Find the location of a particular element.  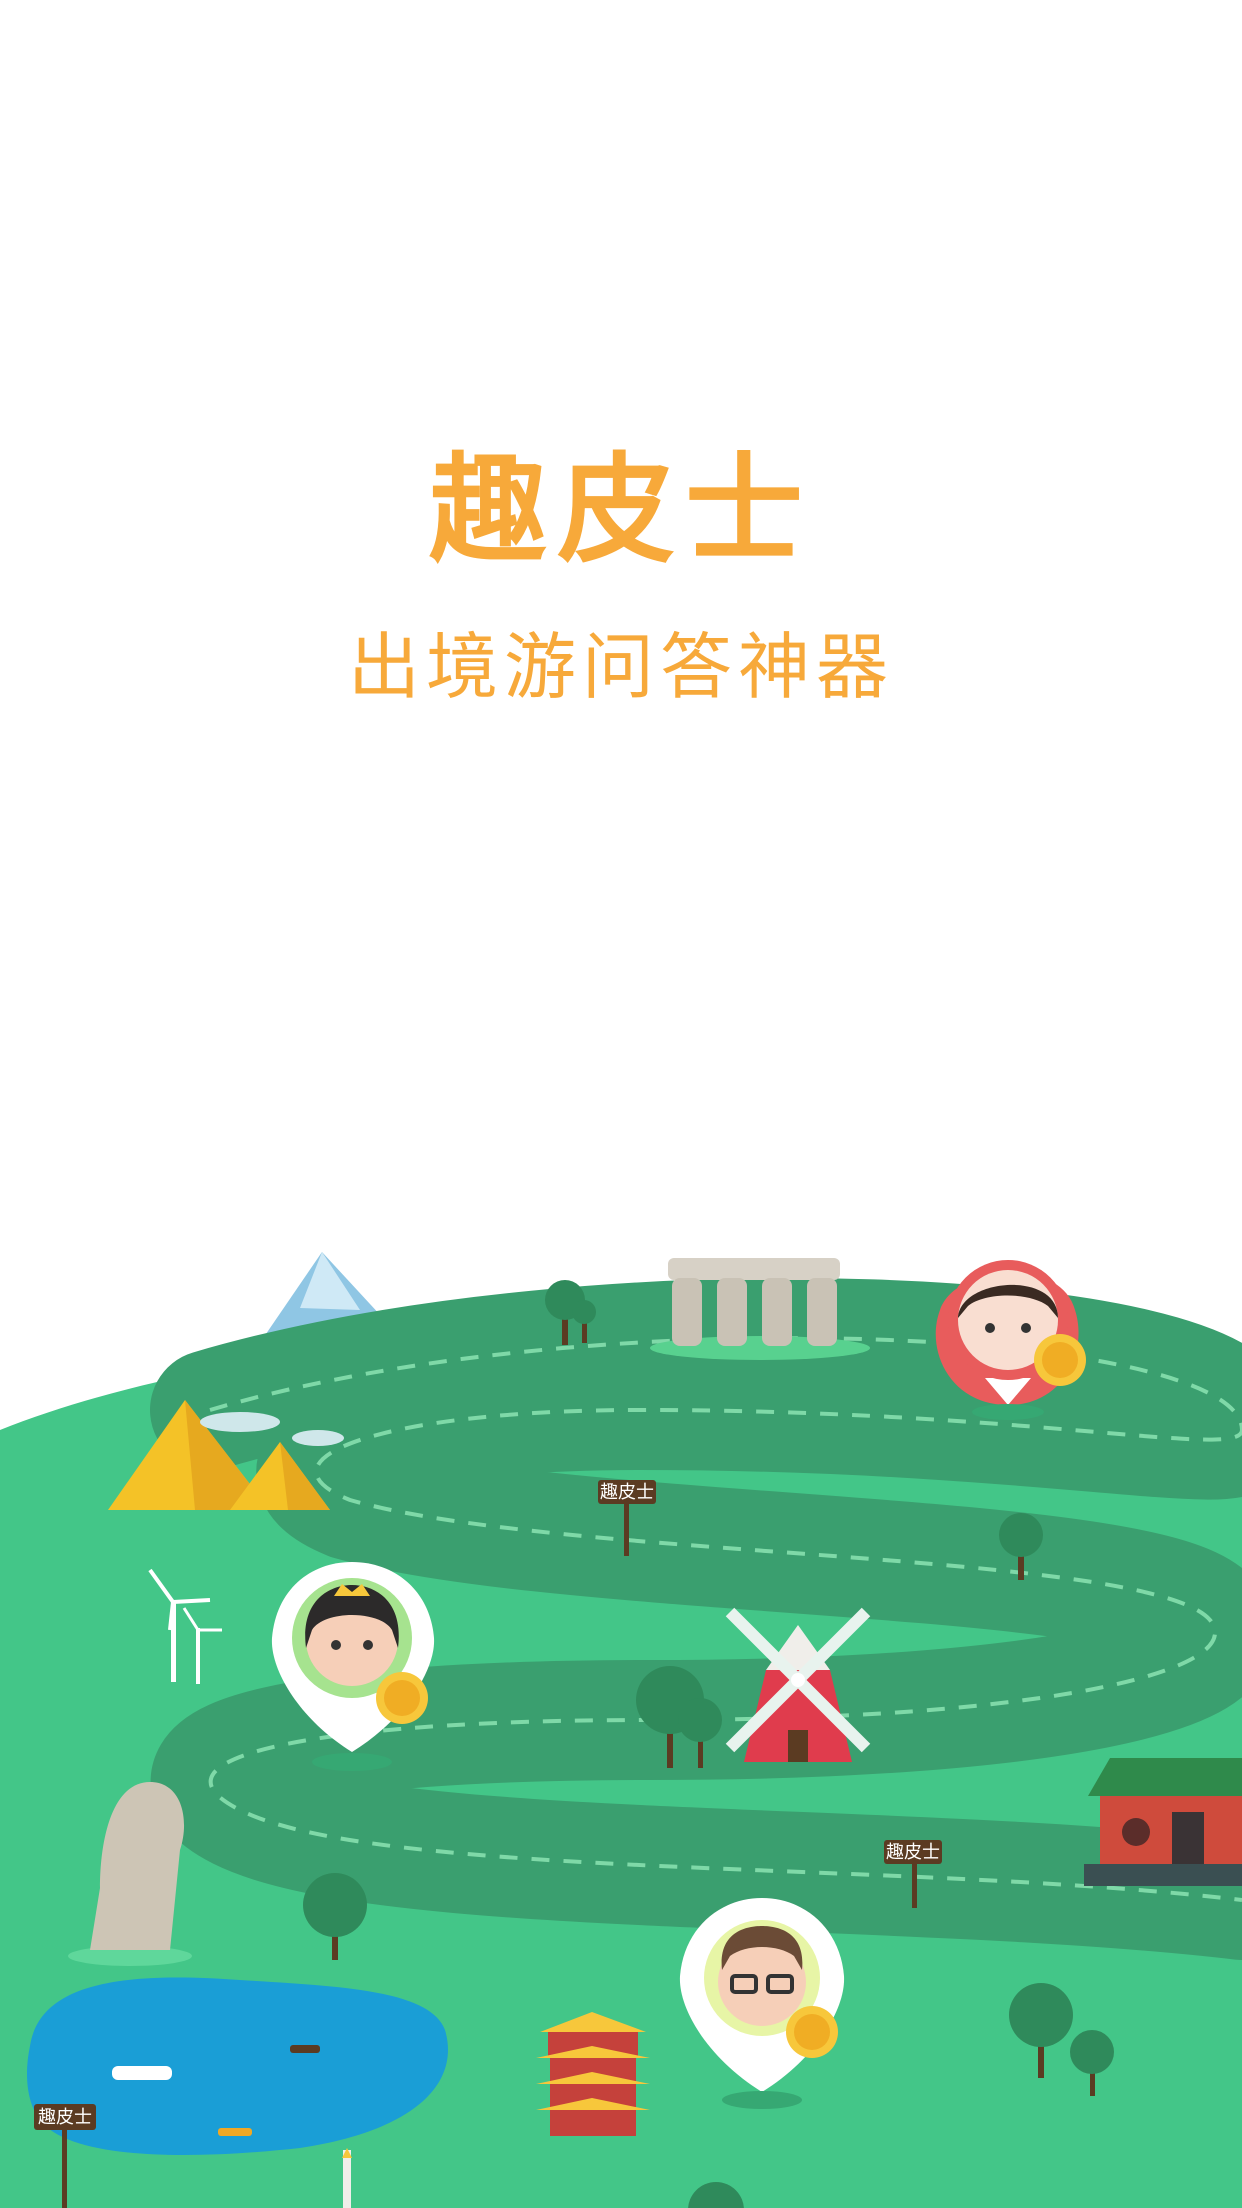

app-title: 趣皮士 is located at coordinates (620, 510).